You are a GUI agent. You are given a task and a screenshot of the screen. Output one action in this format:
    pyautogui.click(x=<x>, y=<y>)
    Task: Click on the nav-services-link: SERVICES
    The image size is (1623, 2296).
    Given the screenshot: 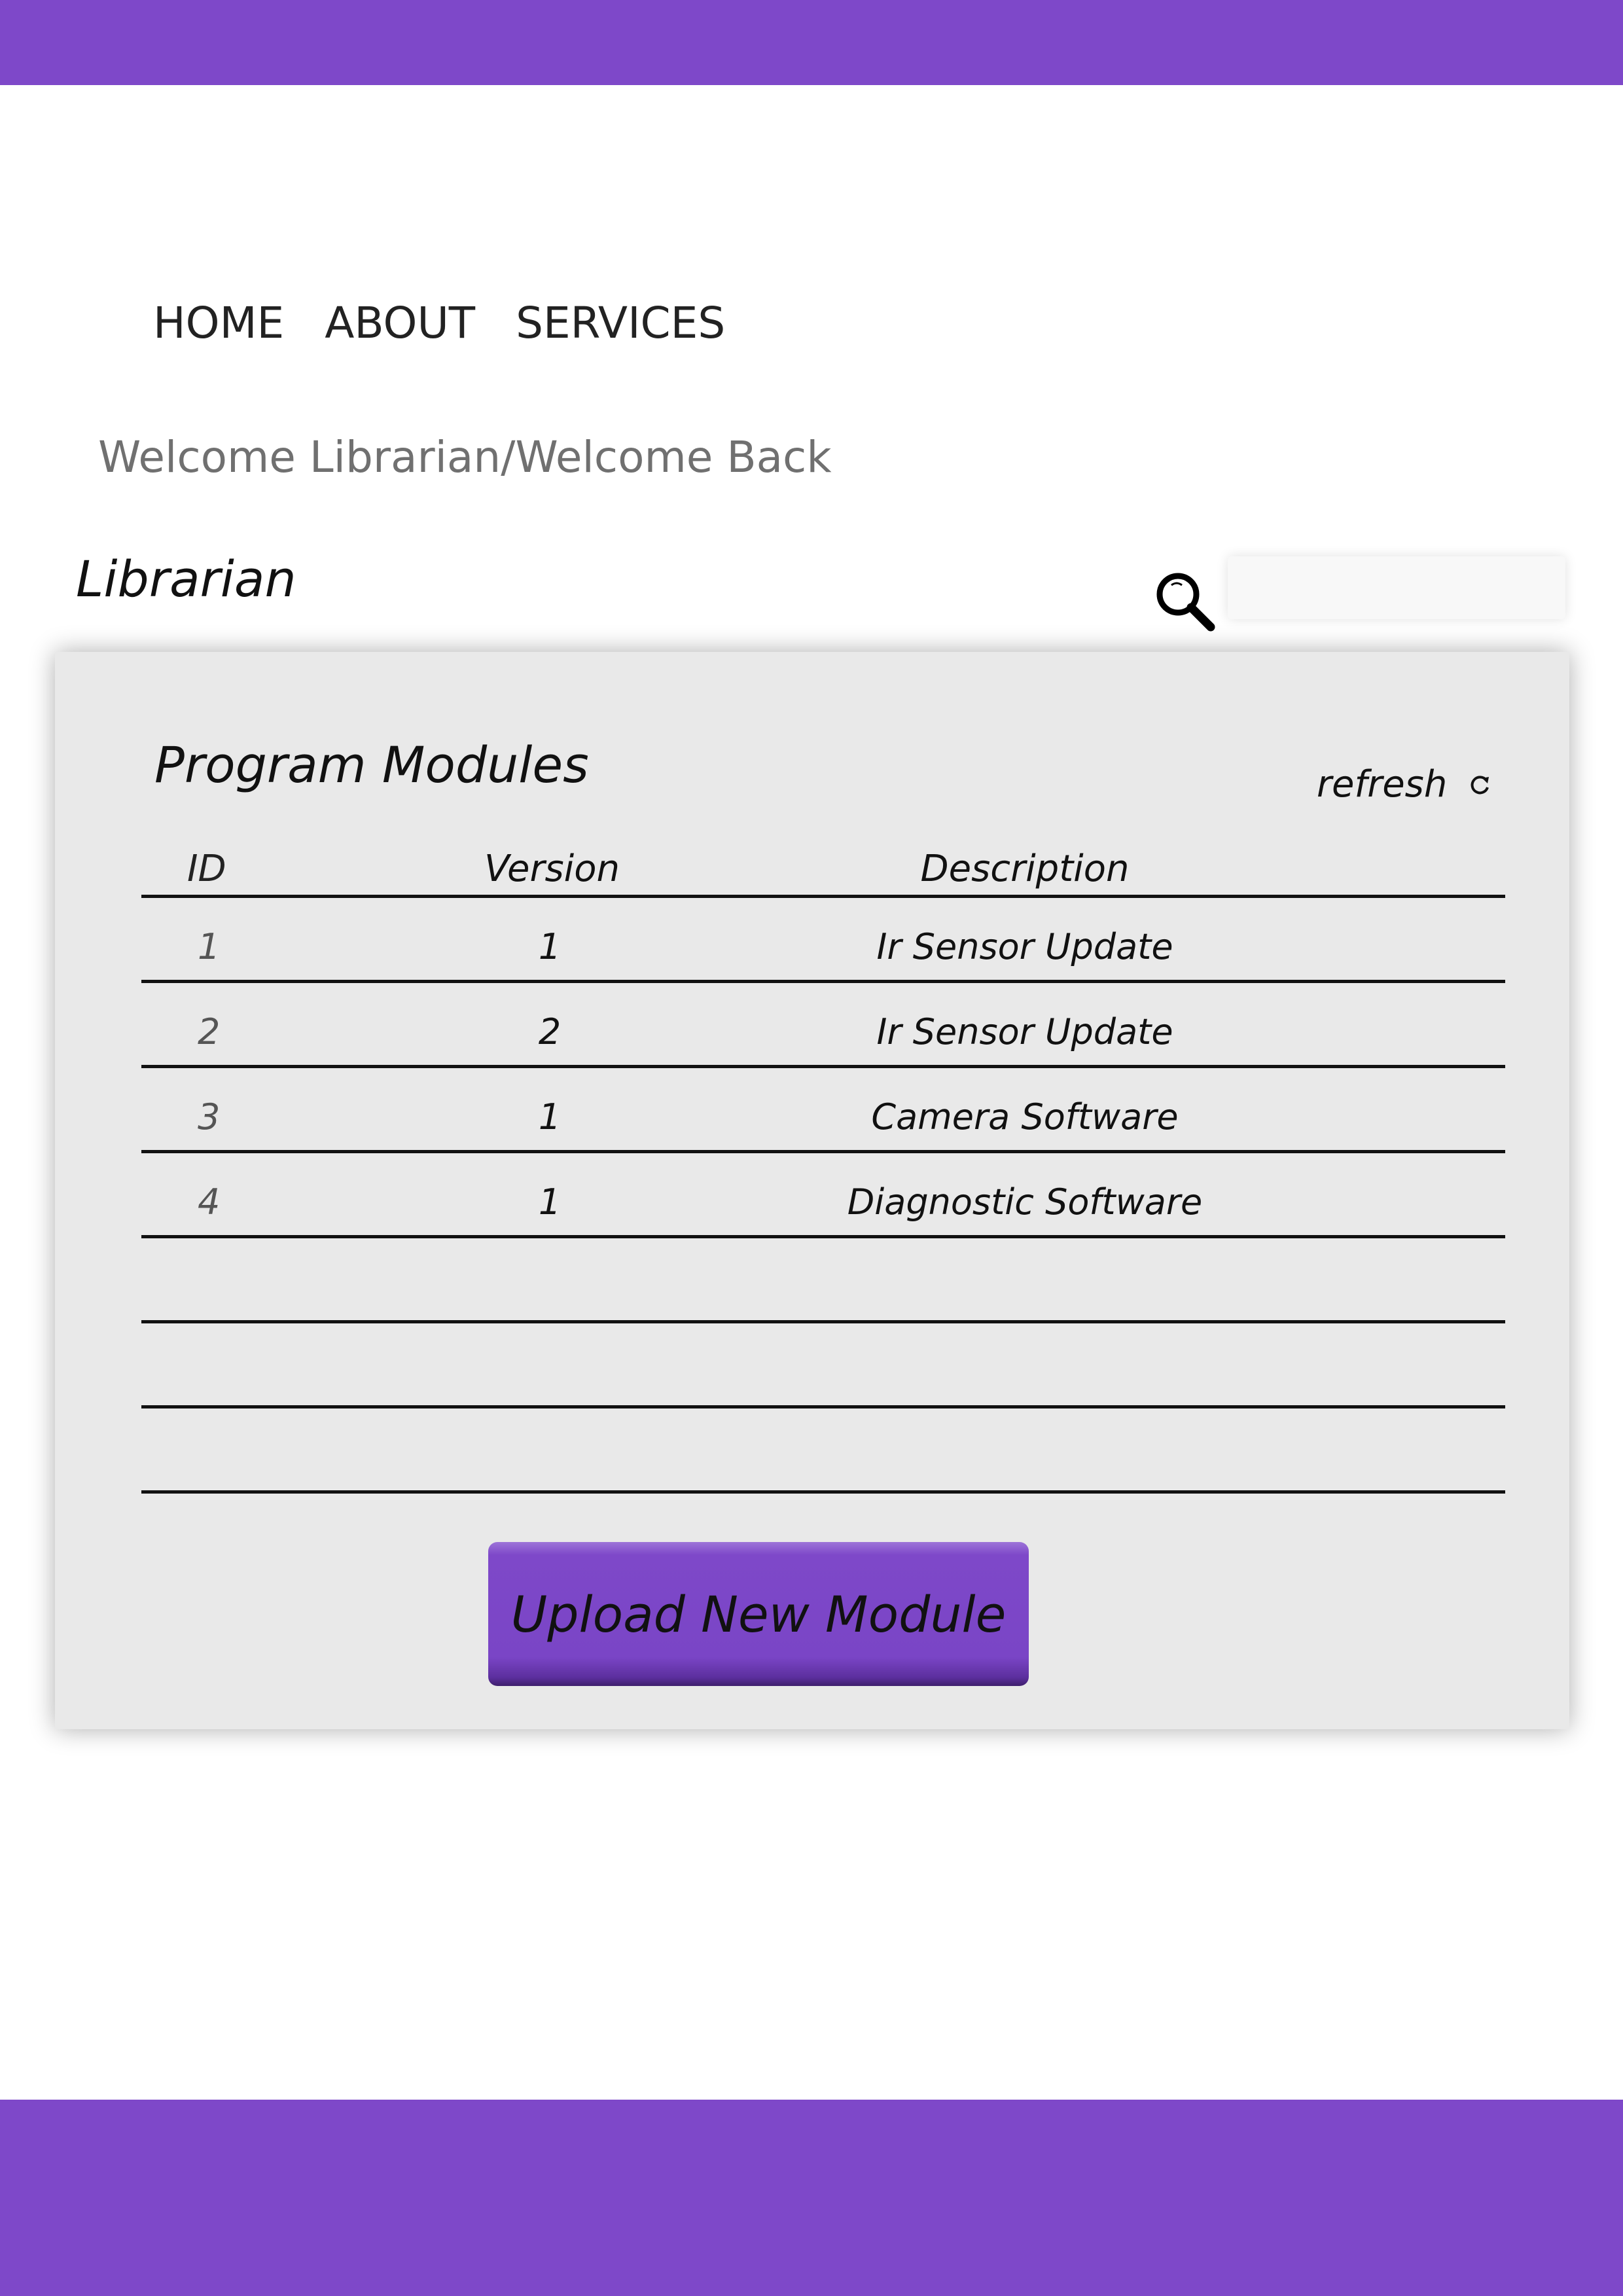 What is the action you would take?
    pyautogui.click(x=620, y=323)
    